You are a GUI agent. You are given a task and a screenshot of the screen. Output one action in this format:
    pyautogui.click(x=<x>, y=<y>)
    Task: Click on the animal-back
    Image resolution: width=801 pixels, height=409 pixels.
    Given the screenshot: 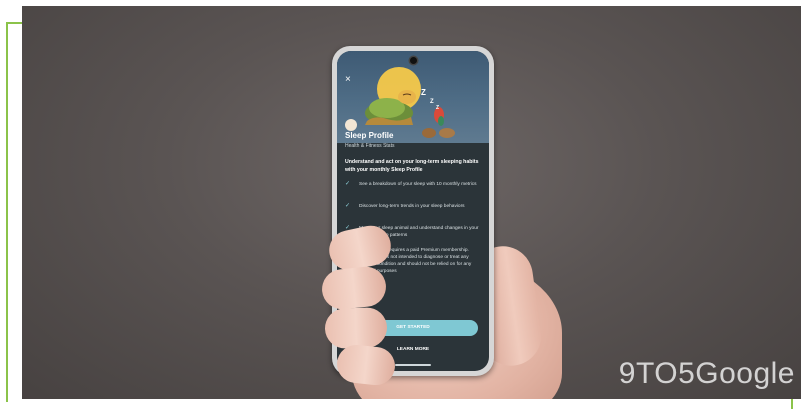 What is the action you would take?
    pyautogui.click(x=387, y=108)
    